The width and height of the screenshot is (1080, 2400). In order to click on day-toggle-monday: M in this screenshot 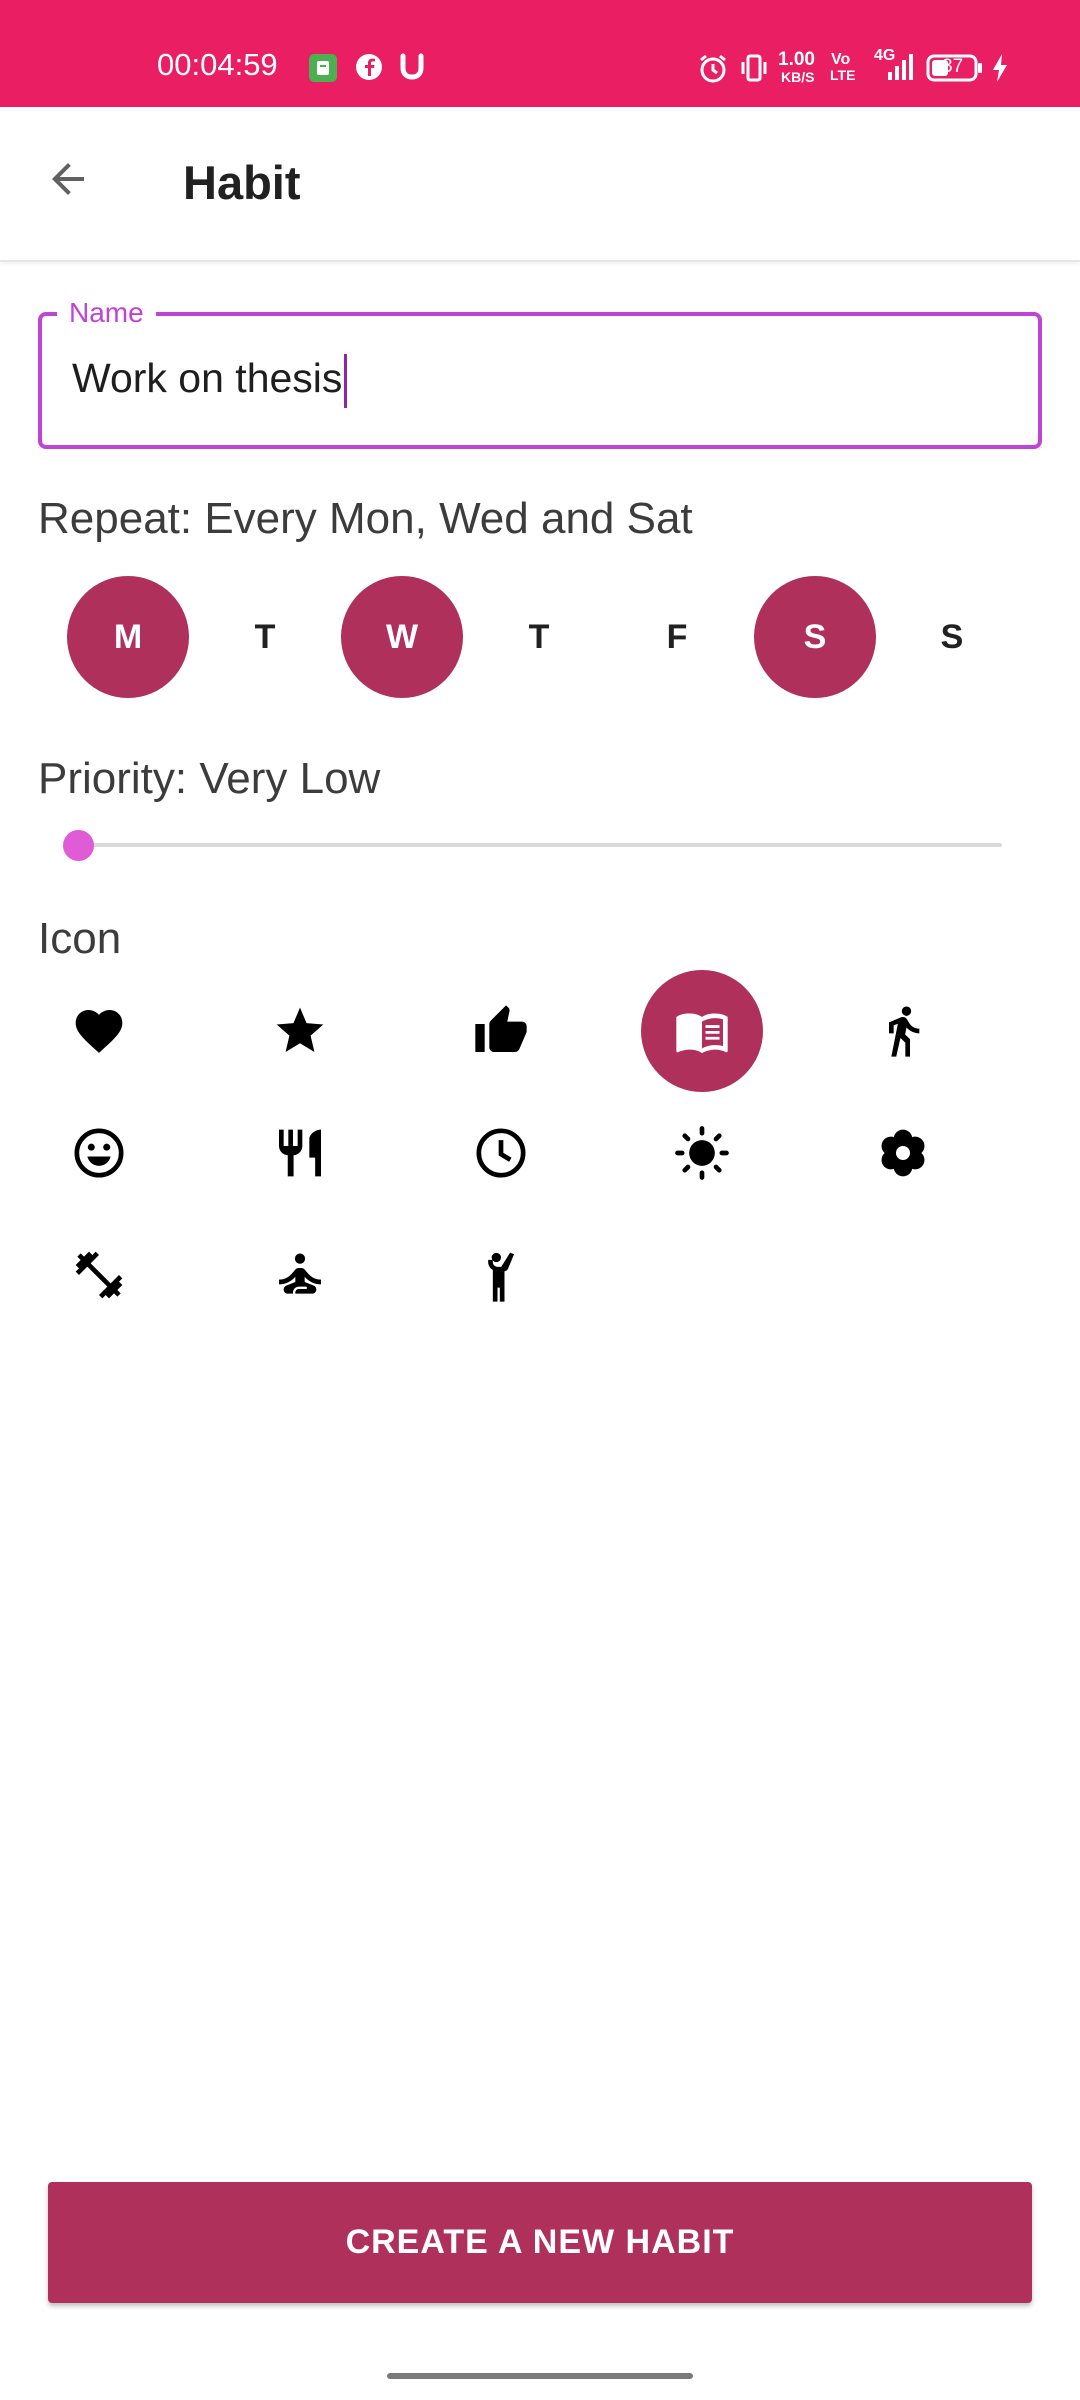, I will do `click(128, 637)`.